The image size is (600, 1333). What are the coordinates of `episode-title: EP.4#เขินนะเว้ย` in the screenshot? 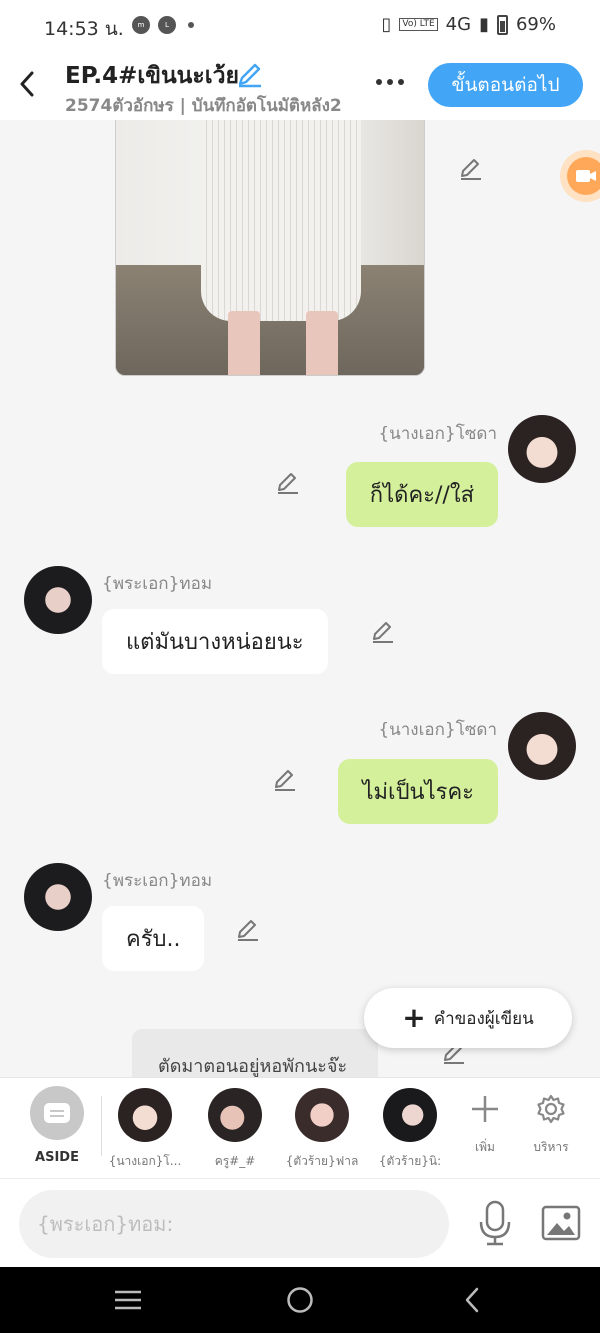 It's located at (152, 76).